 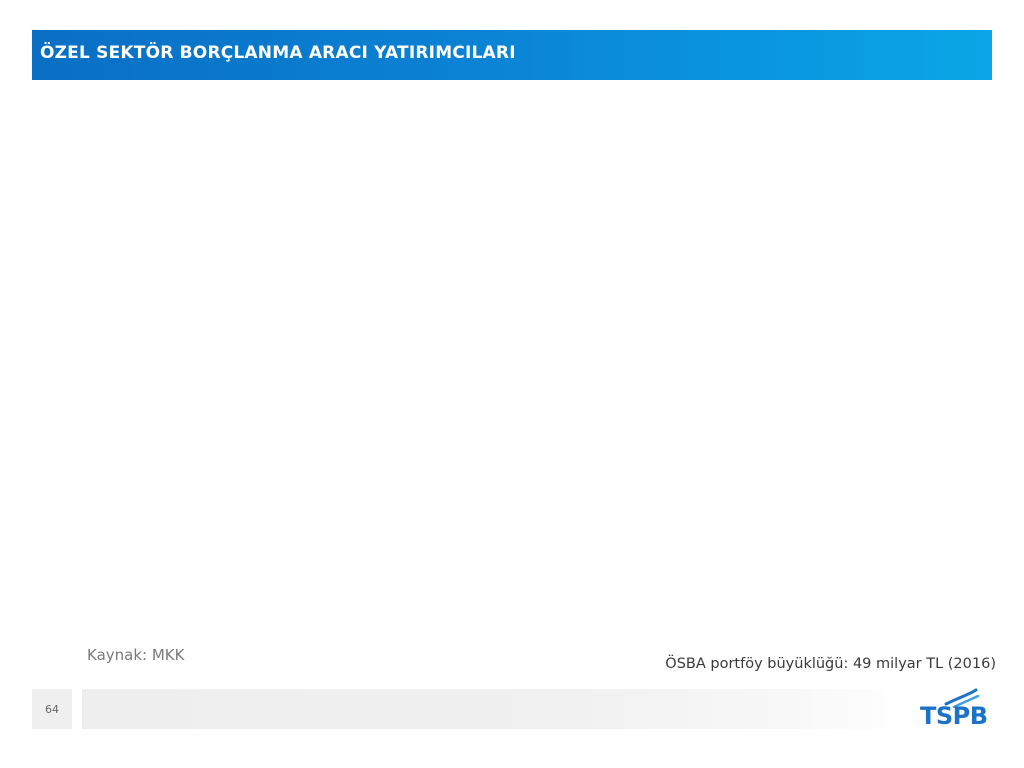 I want to click on page-number-box: 64, so click(x=52, y=709).